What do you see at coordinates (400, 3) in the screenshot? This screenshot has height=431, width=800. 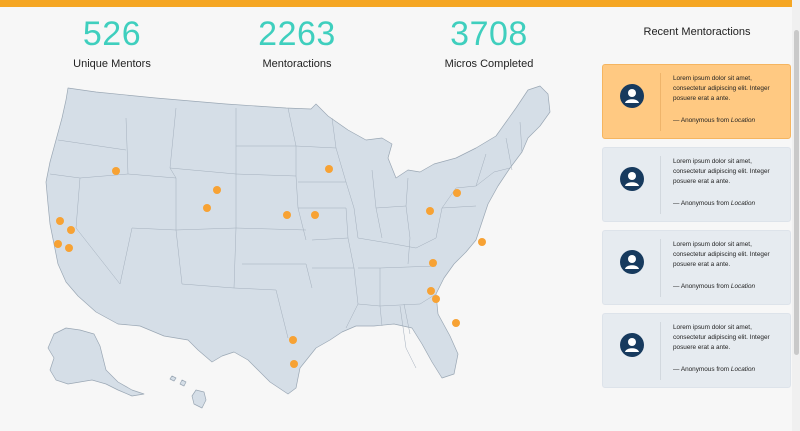 I see `top-accent-bar` at bounding box center [400, 3].